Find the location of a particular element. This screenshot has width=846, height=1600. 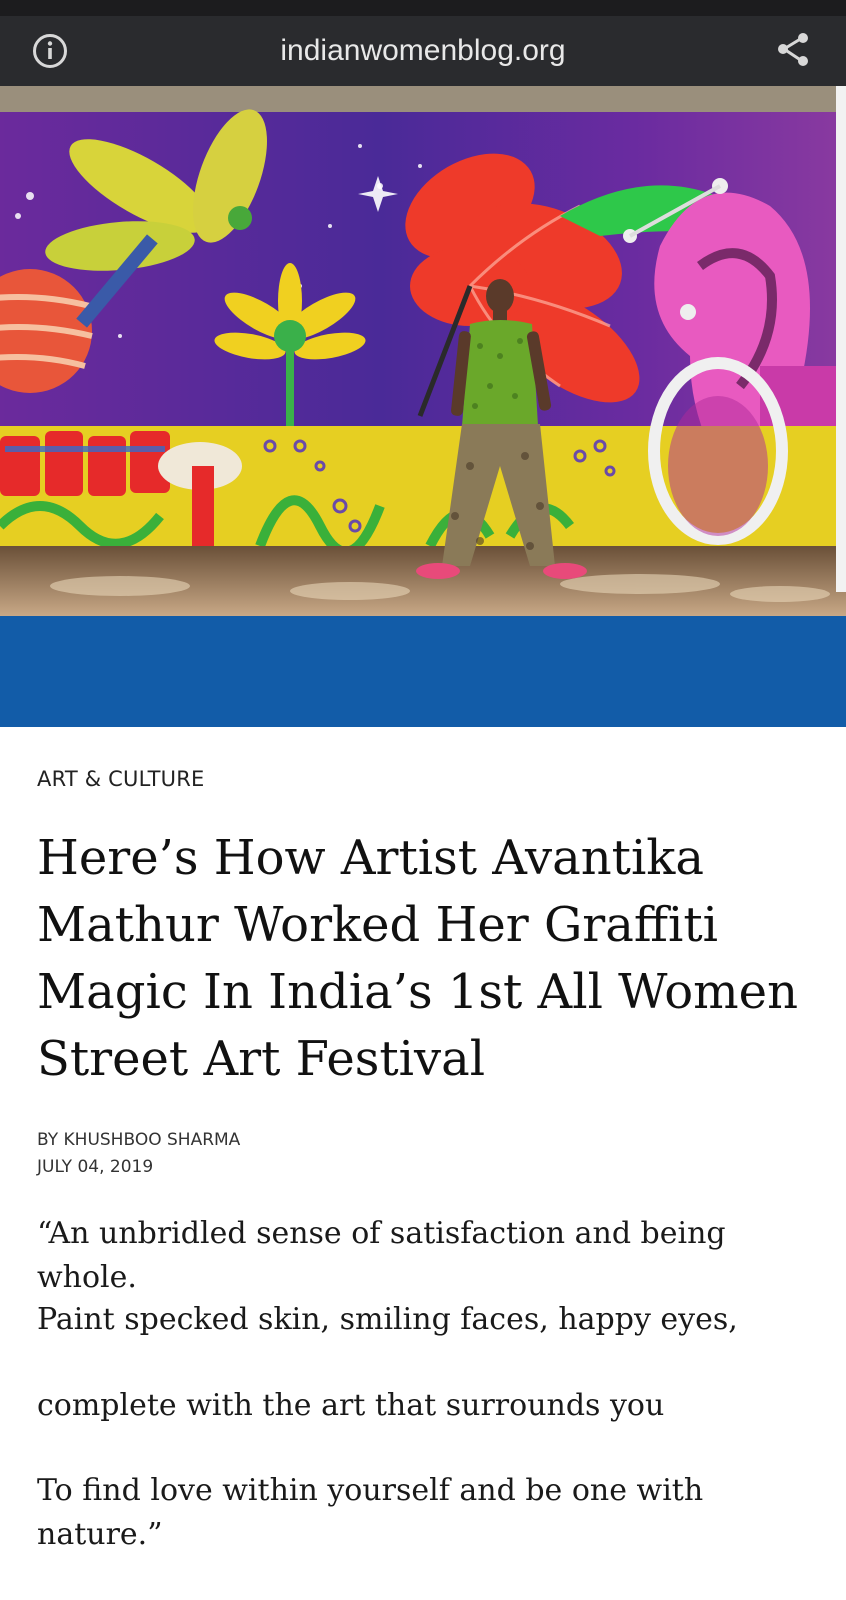

url-text: indianwomenblog.org is located at coordinates (422, 51).